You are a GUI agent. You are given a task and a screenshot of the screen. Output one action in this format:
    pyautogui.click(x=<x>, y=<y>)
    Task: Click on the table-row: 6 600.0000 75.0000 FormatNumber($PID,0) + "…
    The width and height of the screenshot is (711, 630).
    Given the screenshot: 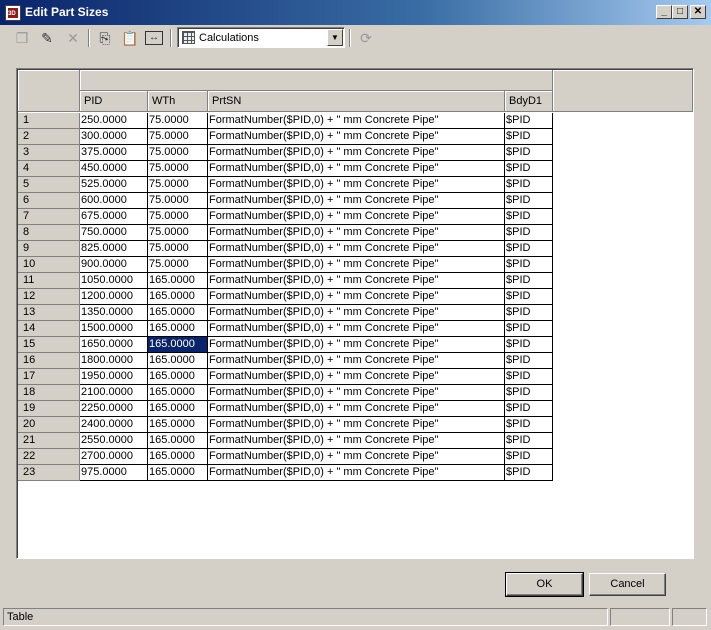 What is the action you would take?
    pyautogui.click(x=285, y=201)
    